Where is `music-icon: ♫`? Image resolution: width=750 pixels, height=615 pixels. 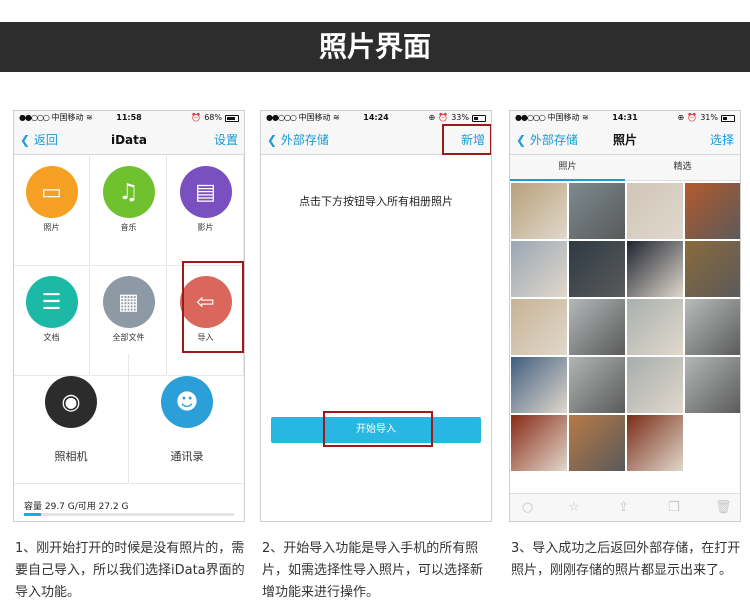 music-icon: ♫ is located at coordinates (128, 192).